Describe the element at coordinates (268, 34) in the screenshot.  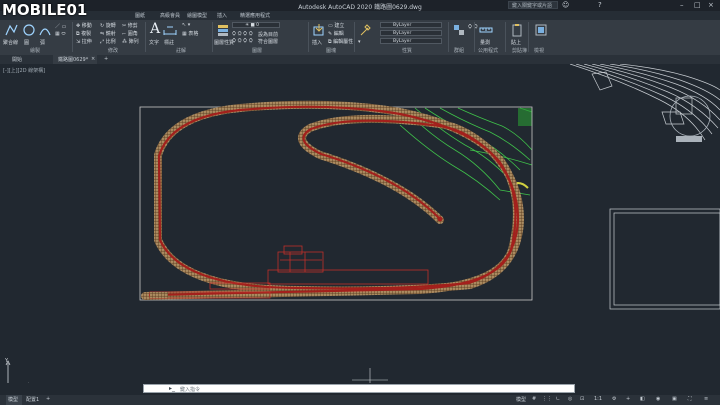
I see `set-current-button: 設為目前` at that location.